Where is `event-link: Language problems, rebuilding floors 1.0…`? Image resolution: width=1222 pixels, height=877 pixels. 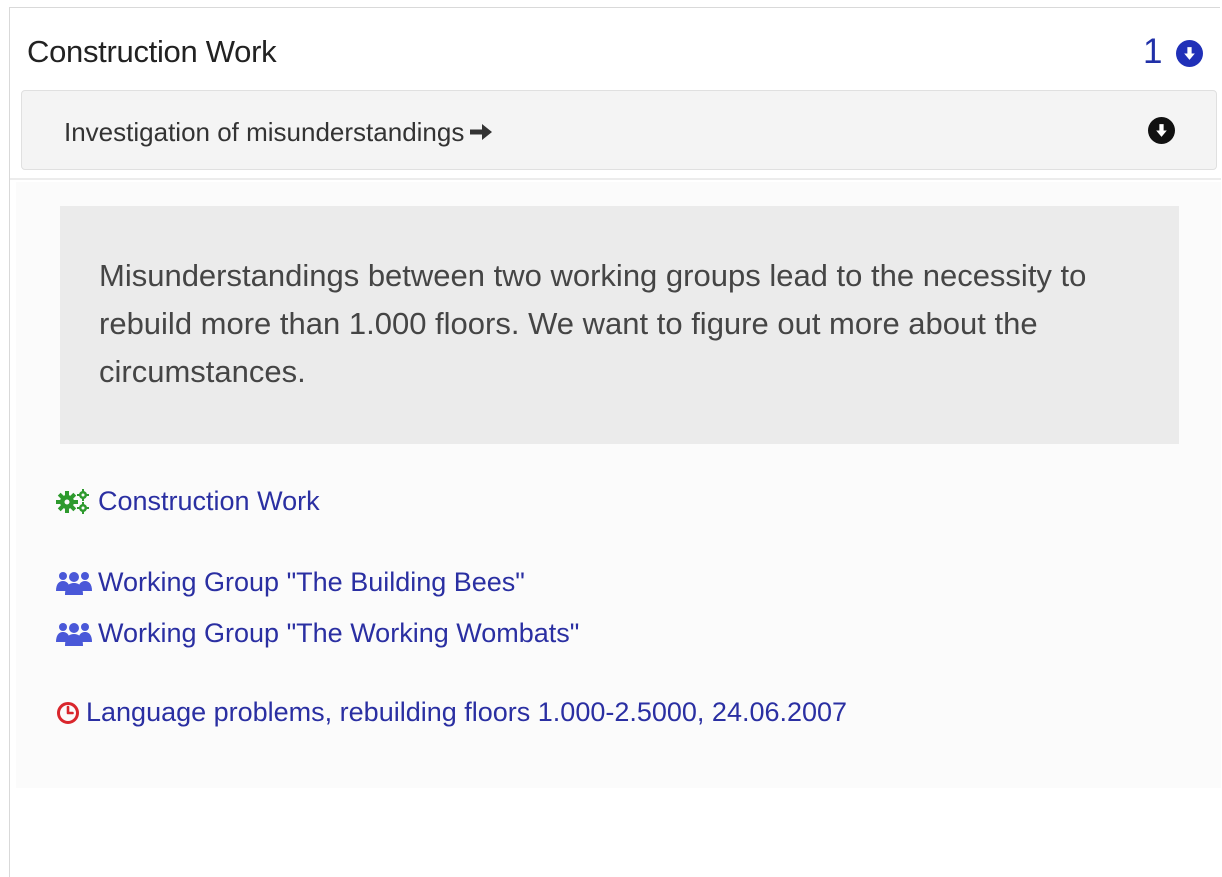
event-link: Language problems, rebuilding floors 1.0… is located at coordinates (451, 714).